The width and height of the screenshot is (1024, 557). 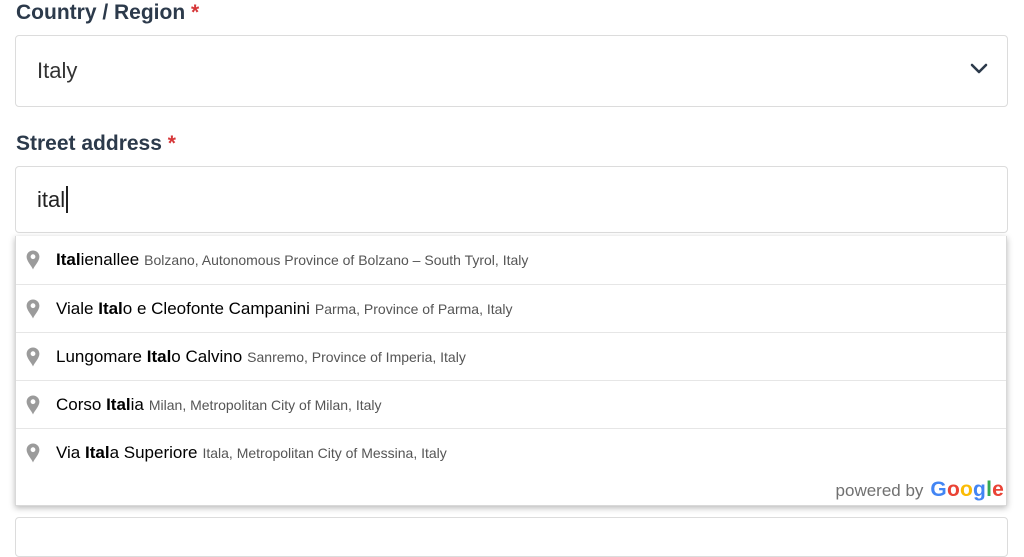 I want to click on google-logo: Google, so click(x=967, y=490).